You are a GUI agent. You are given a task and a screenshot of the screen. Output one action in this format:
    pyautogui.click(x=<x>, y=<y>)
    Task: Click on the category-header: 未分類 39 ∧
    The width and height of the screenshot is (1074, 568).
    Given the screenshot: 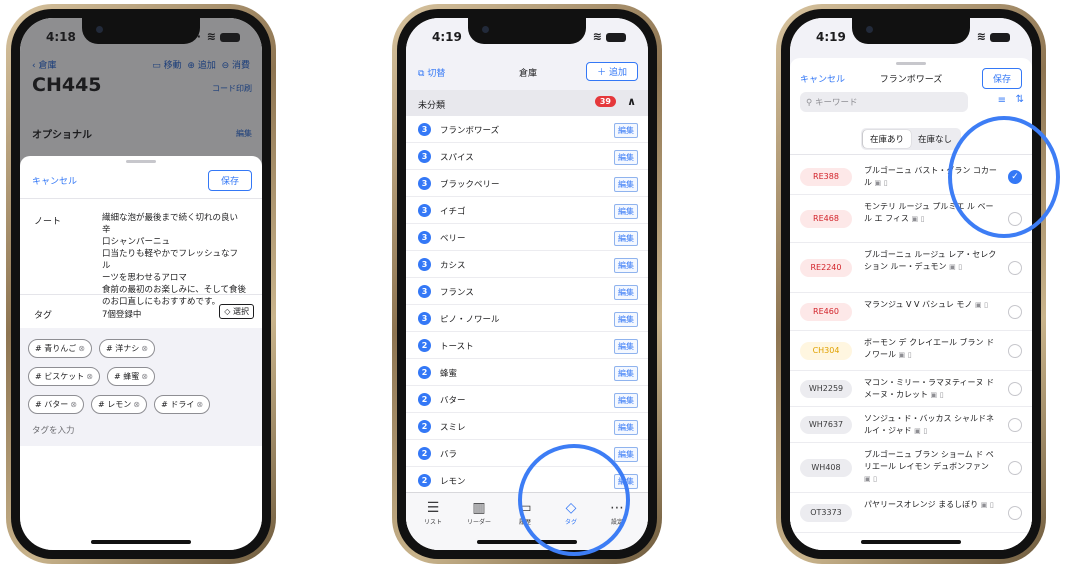 What is the action you would take?
    pyautogui.click(x=527, y=103)
    